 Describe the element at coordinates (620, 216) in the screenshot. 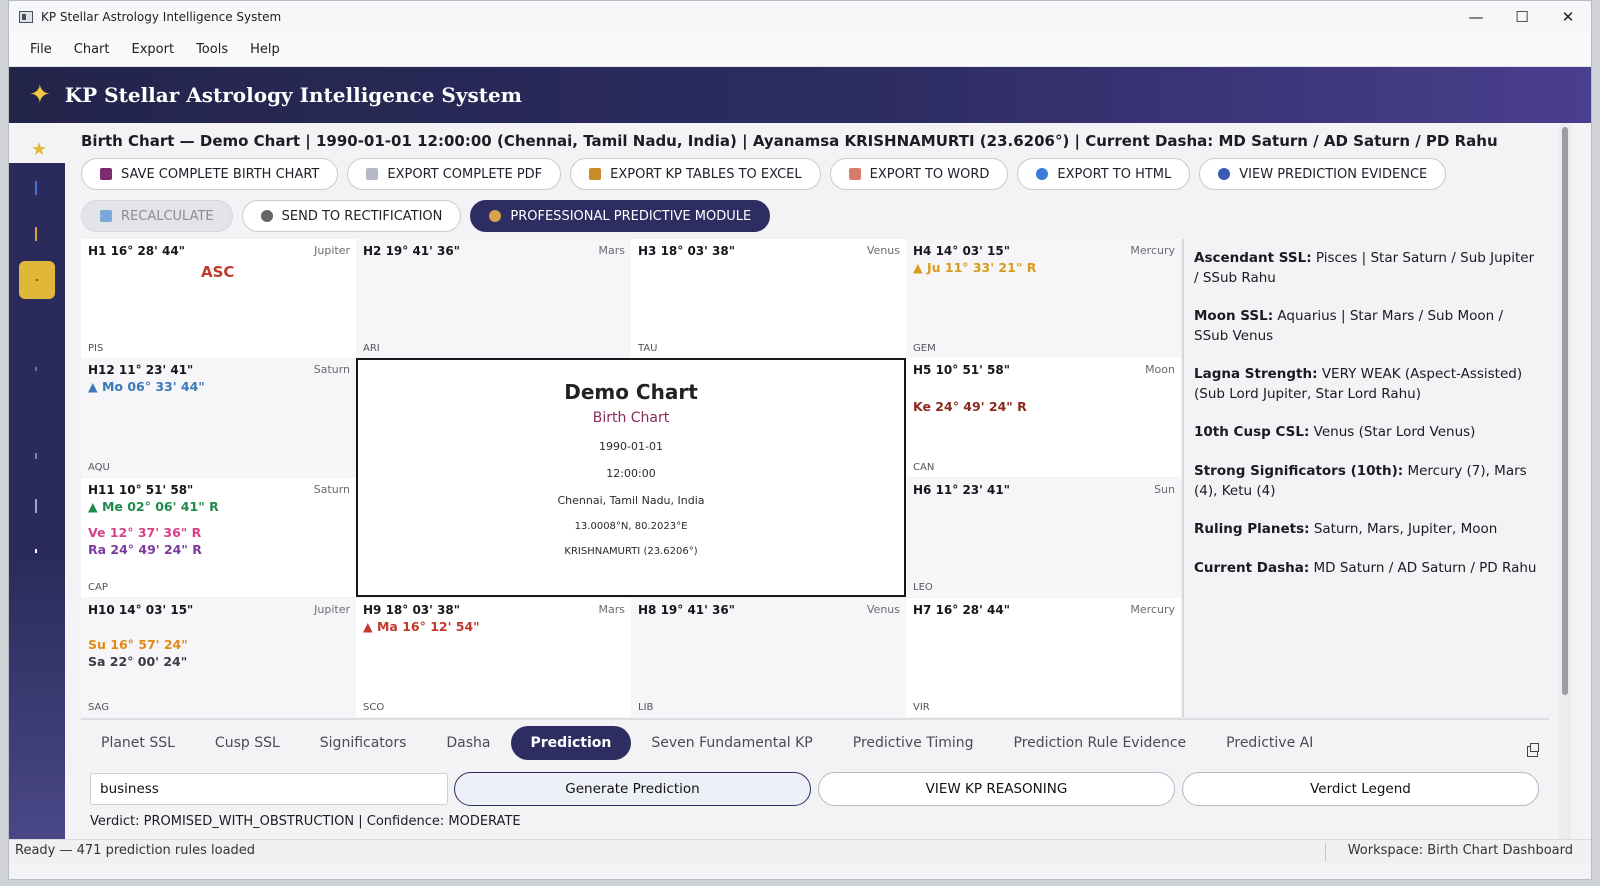

I see `professional-predictive-module-button: PROFESSIONAL PREDICTIVE MODULE` at that location.